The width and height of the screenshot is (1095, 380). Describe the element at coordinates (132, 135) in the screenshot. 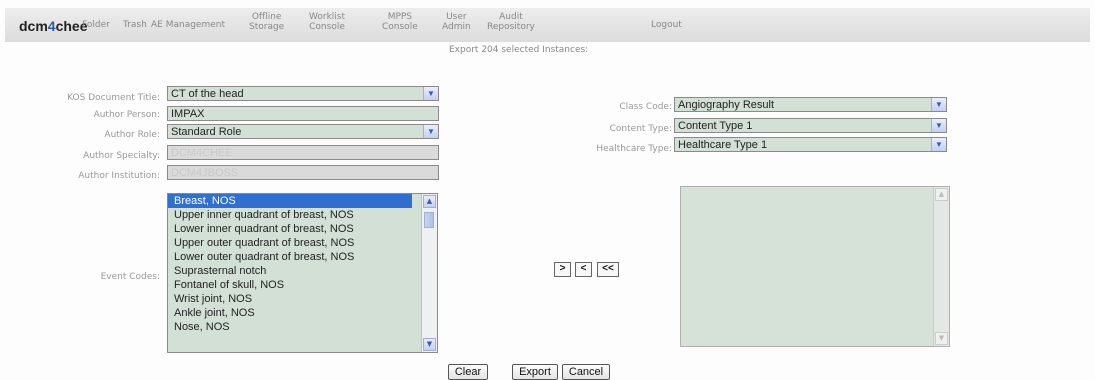

I see `author-role-label: Author Role:` at that location.